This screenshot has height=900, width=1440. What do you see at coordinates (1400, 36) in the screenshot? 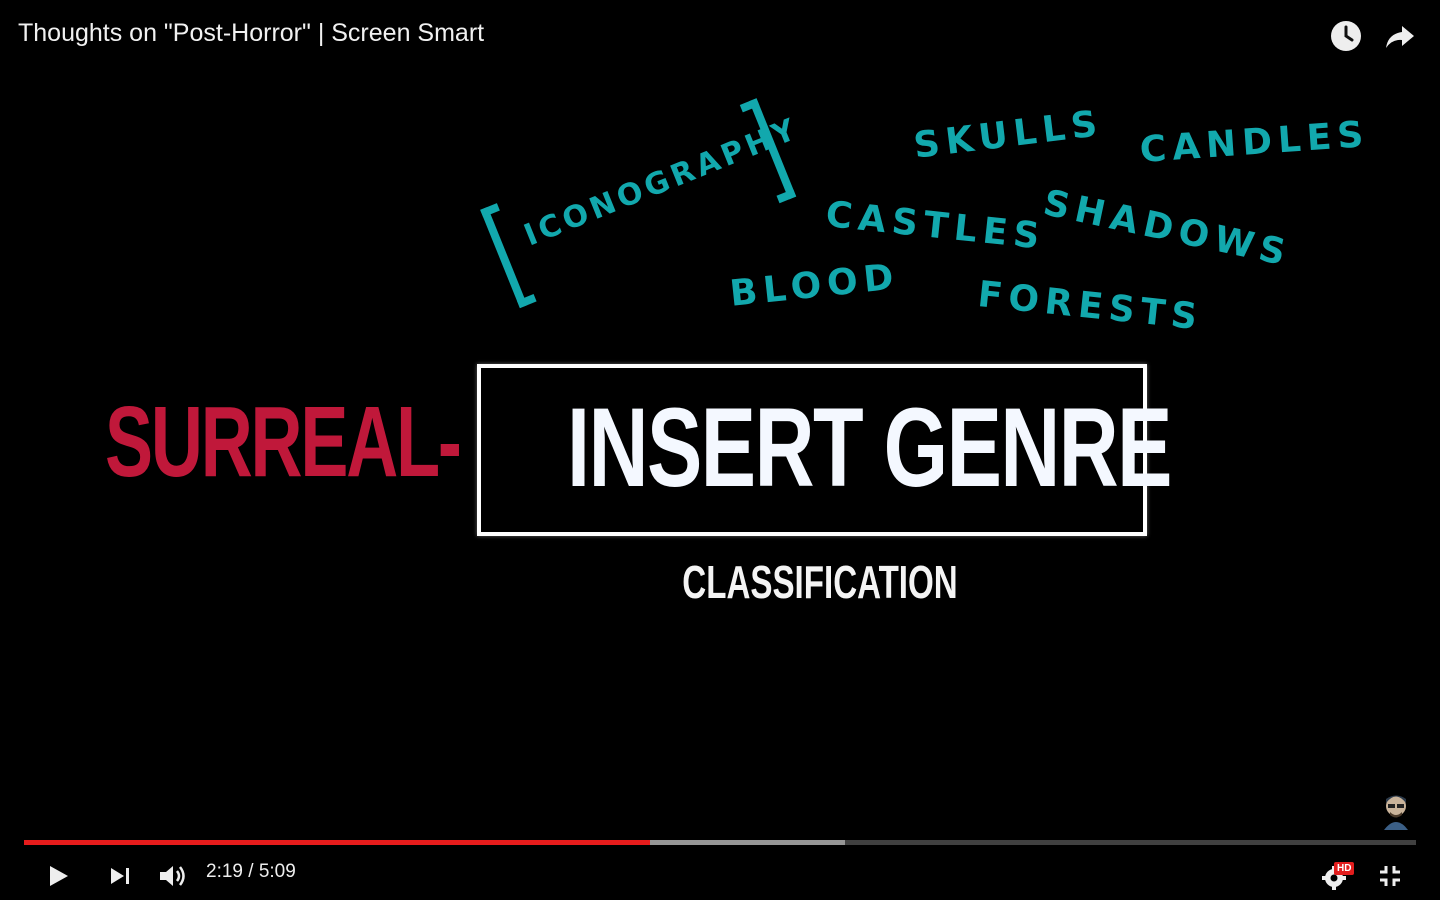
I see `share-arrow-icon` at bounding box center [1400, 36].